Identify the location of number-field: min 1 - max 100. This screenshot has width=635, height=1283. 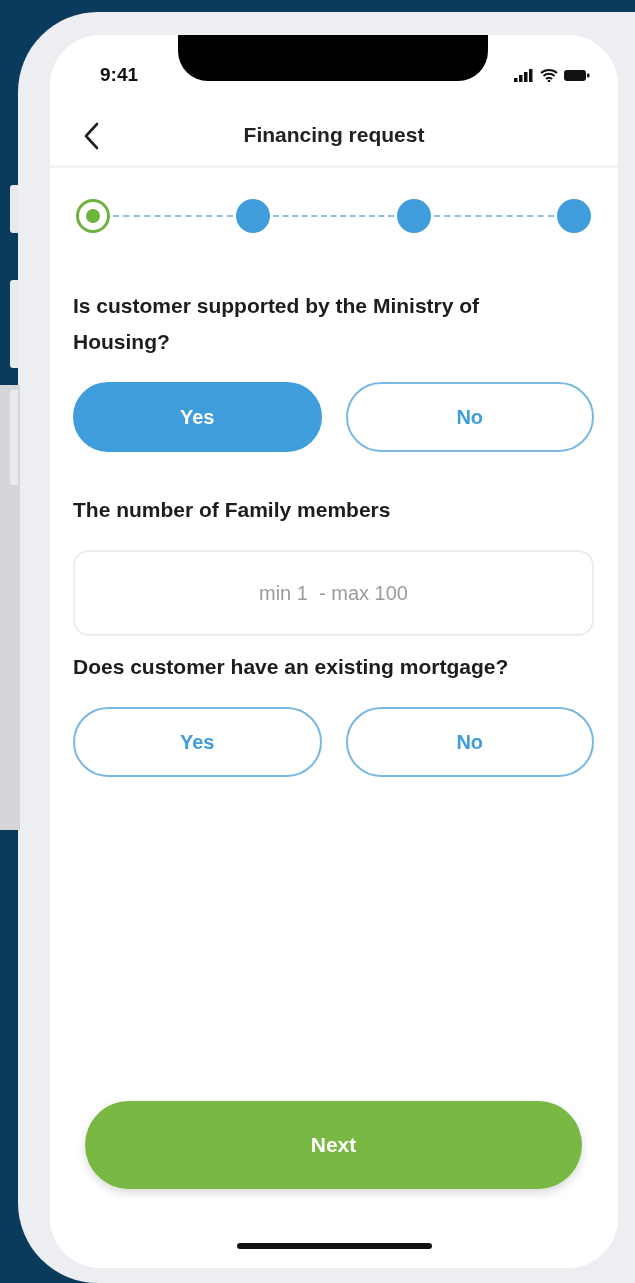
(333, 593).